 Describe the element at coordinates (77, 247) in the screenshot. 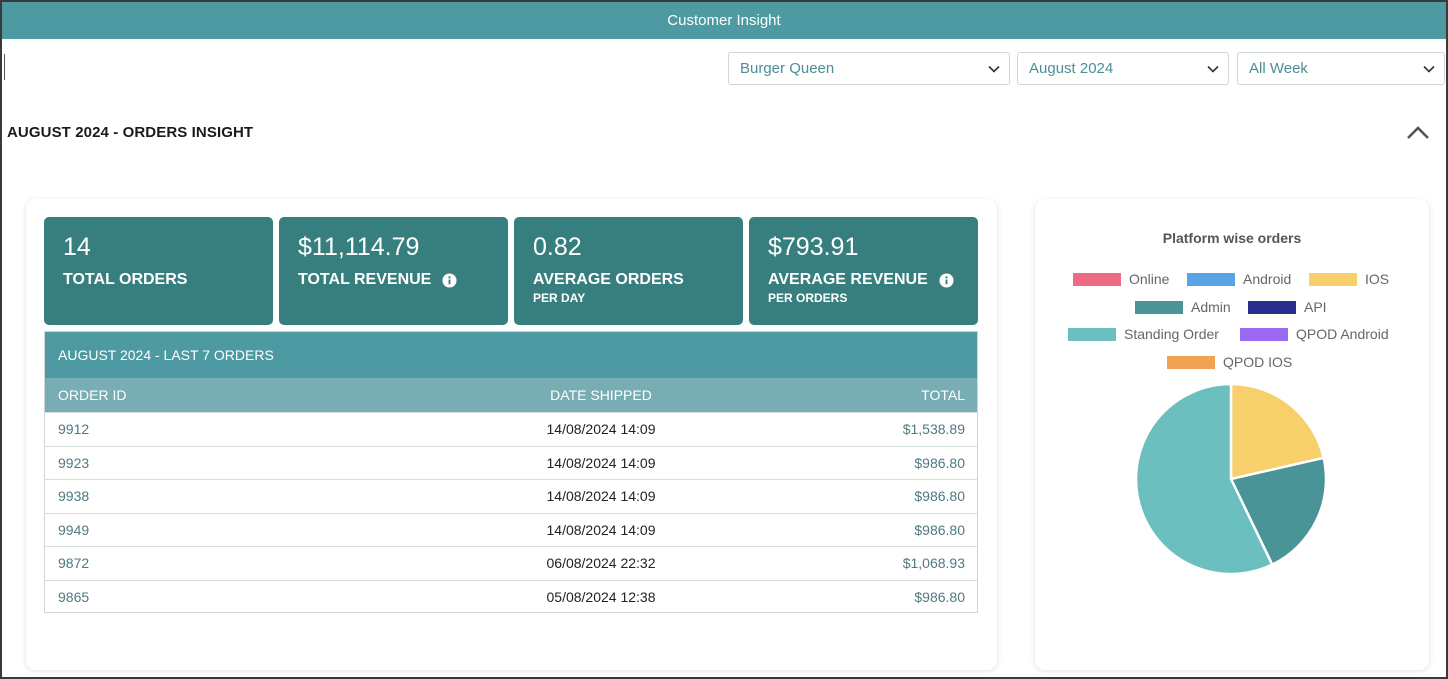

I see `stat-value: 14` at that location.